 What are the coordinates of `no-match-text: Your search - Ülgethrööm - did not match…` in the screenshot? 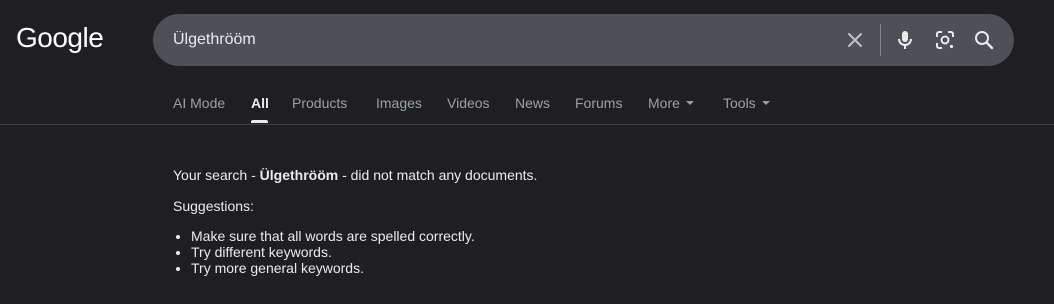 It's located at (523, 175).